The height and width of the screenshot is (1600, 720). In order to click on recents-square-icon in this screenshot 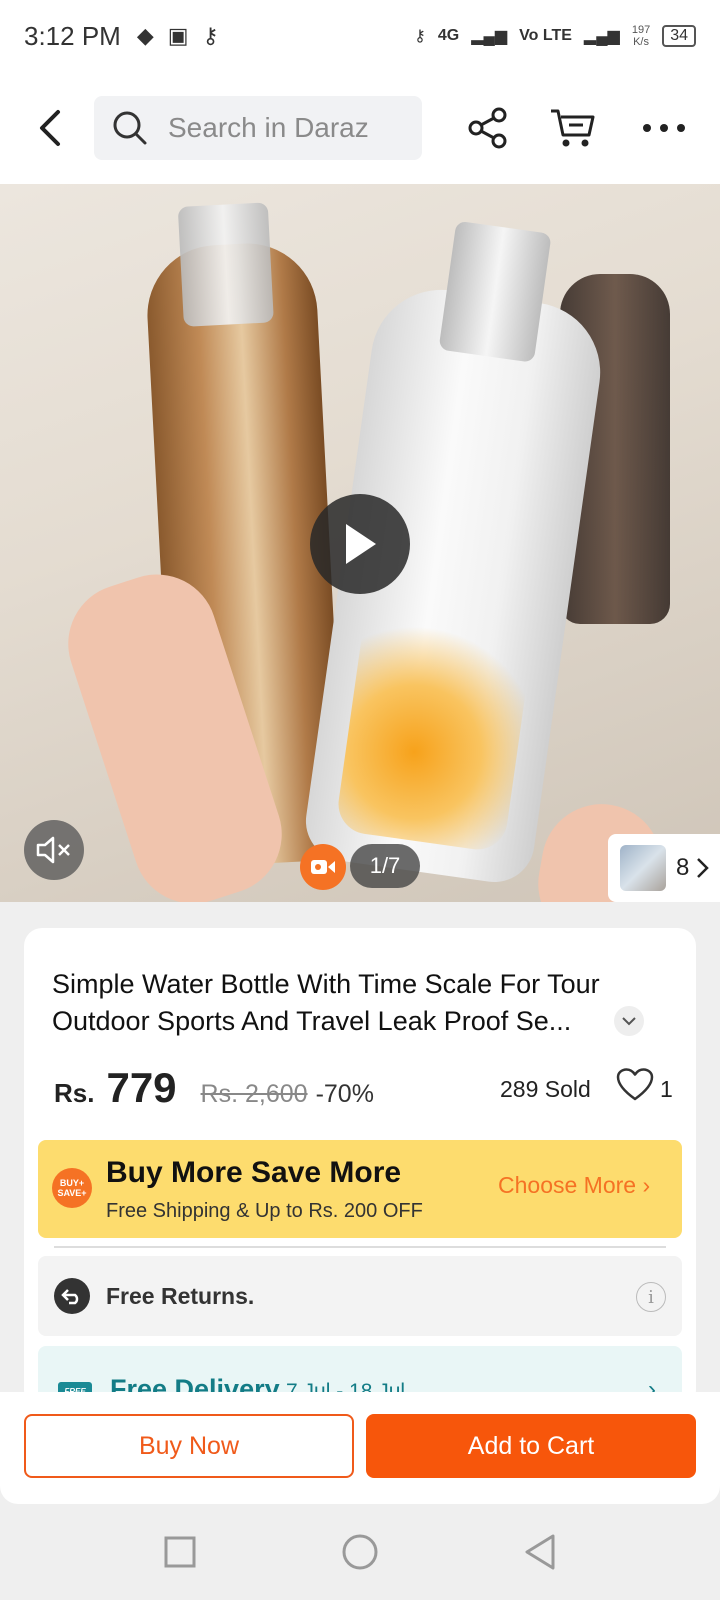, I will do `click(180, 1552)`.